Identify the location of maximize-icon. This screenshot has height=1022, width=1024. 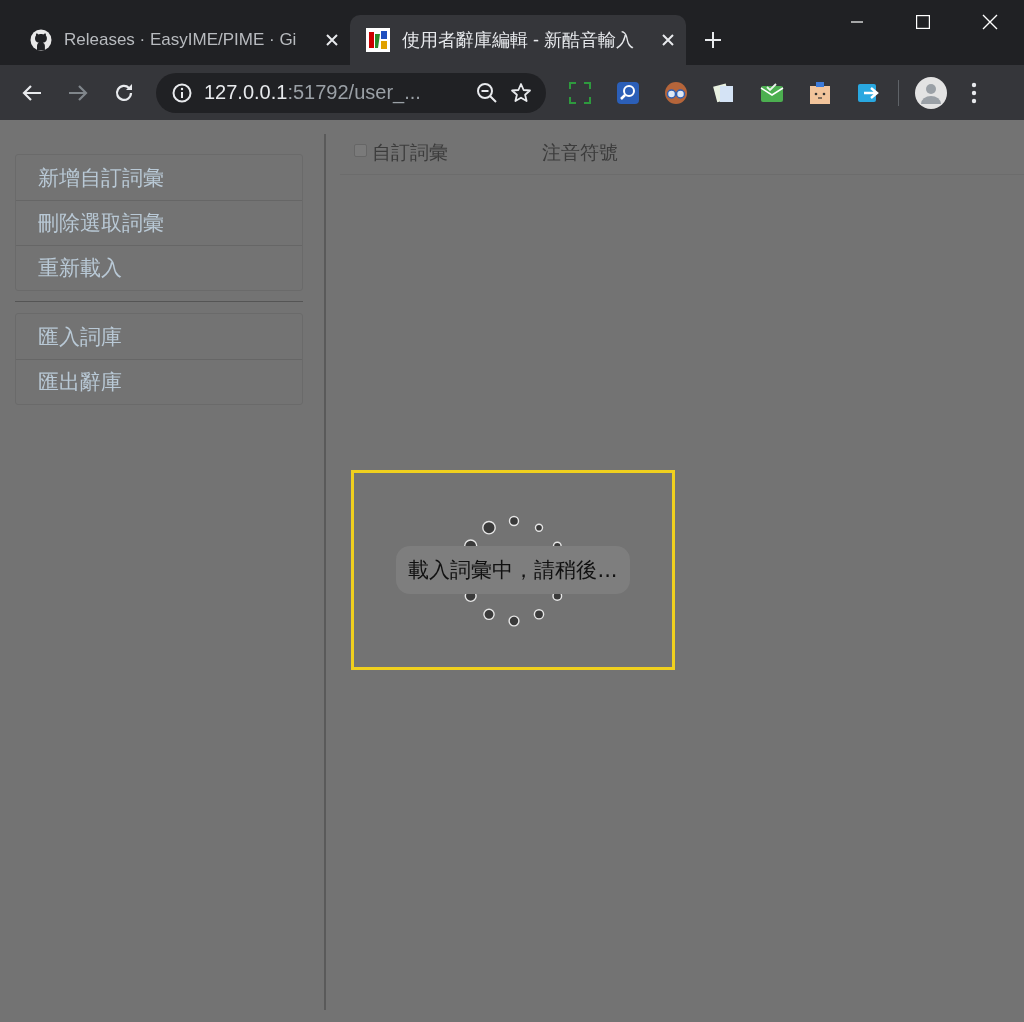
(923, 22).